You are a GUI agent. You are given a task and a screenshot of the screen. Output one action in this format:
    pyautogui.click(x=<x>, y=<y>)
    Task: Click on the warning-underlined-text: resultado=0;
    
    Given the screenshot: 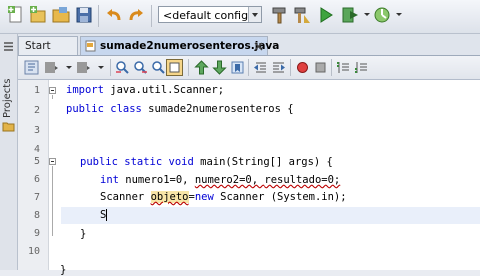 What is the action you would take?
    pyautogui.click(x=302, y=180)
    